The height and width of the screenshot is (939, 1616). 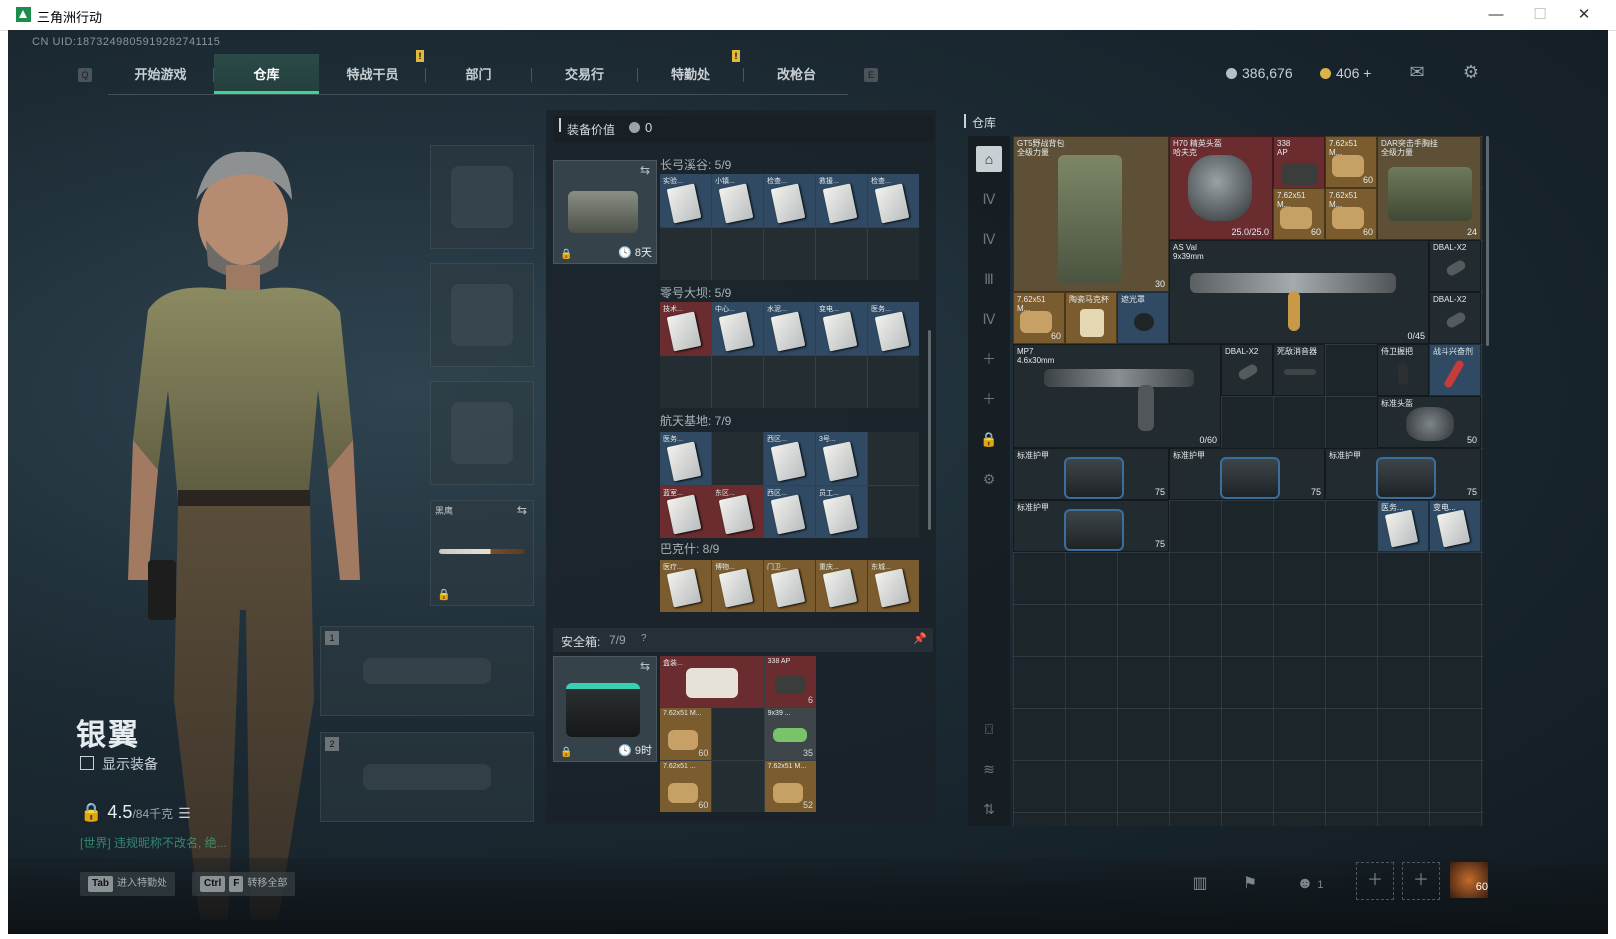 What do you see at coordinates (1250, 884) in the screenshot?
I see `flag-icon: ⚑` at bounding box center [1250, 884].